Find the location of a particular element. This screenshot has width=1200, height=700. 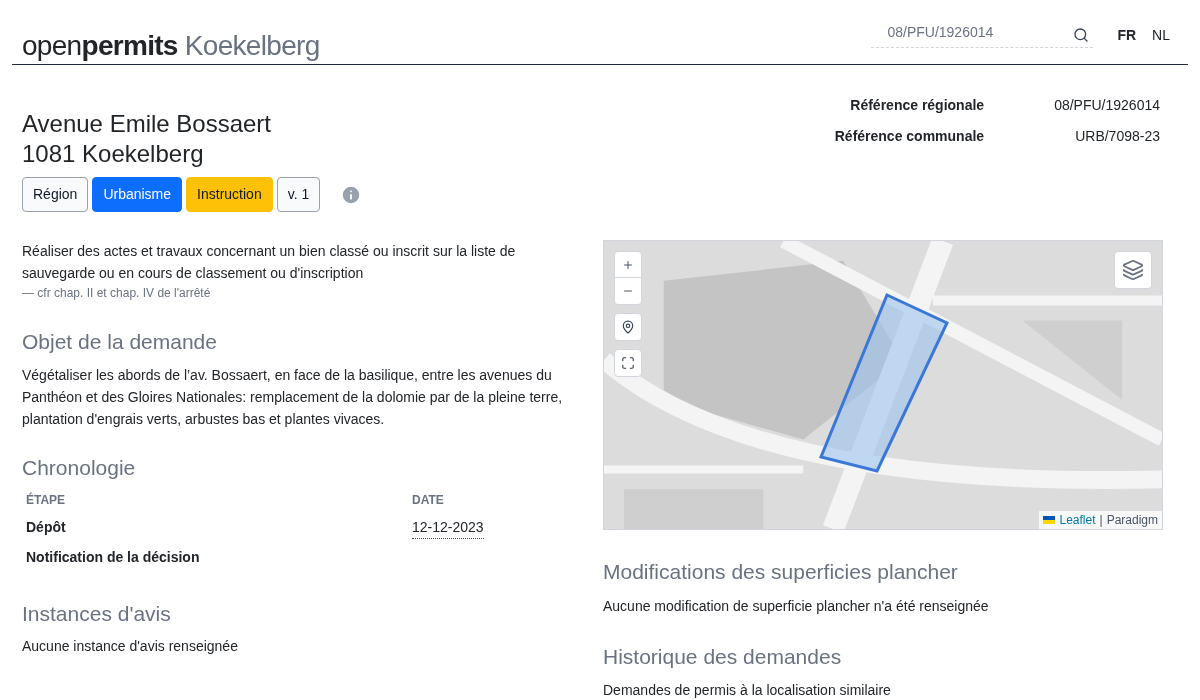

locate-button is located at coordinates (628, 327).